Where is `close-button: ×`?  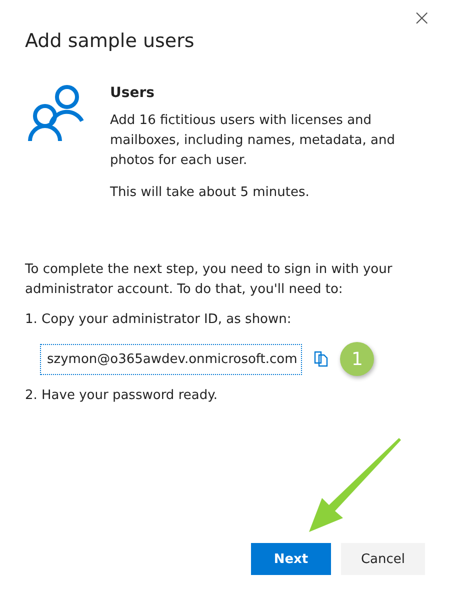 close-button: × is located at coordinates (421, 18).